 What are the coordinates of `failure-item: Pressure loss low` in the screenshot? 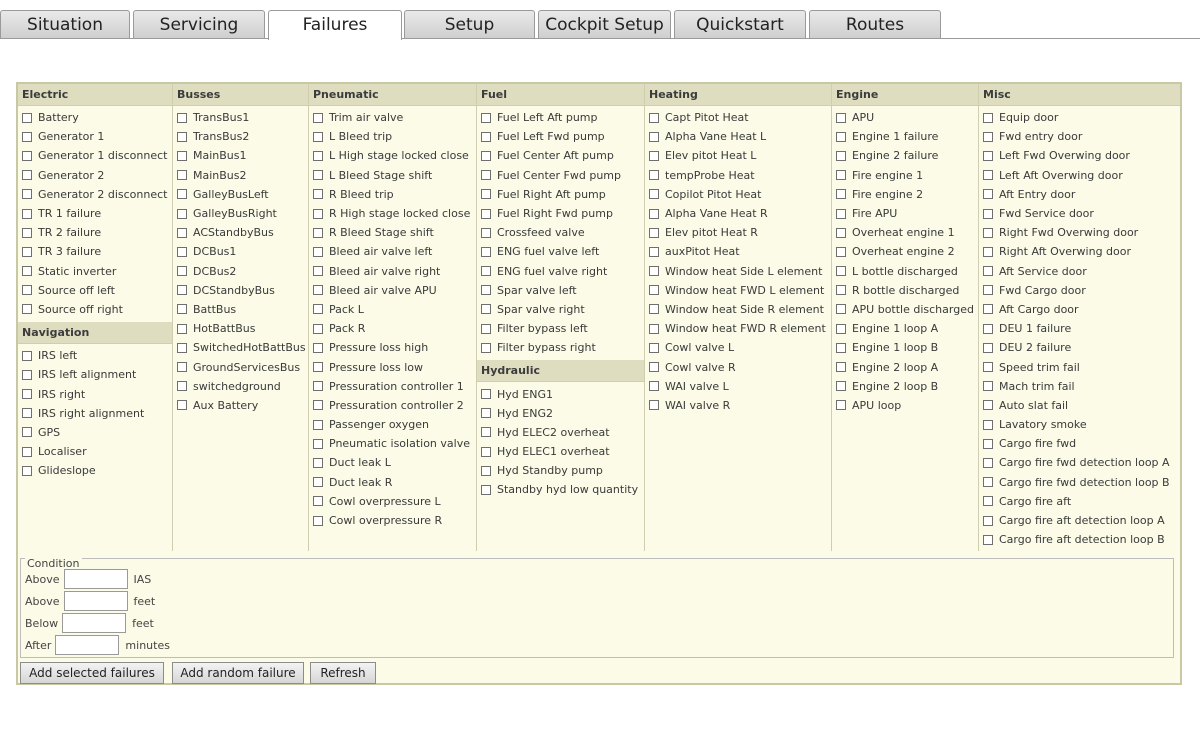 It's located at (392, 366).